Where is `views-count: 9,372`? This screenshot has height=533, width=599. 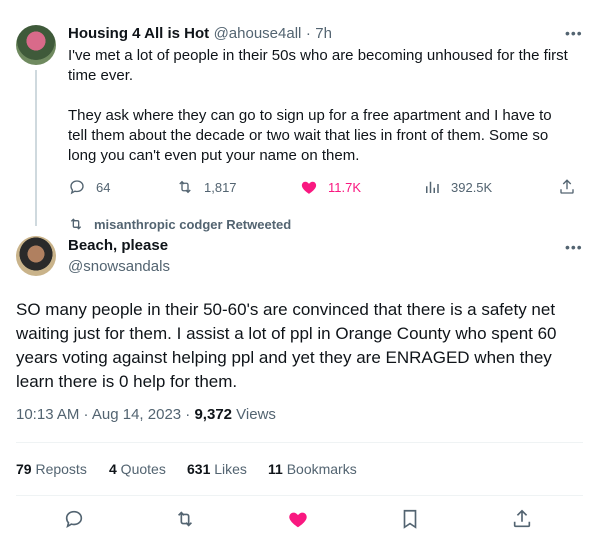
views-count: 9,372 is located at coordinates (213, 414).